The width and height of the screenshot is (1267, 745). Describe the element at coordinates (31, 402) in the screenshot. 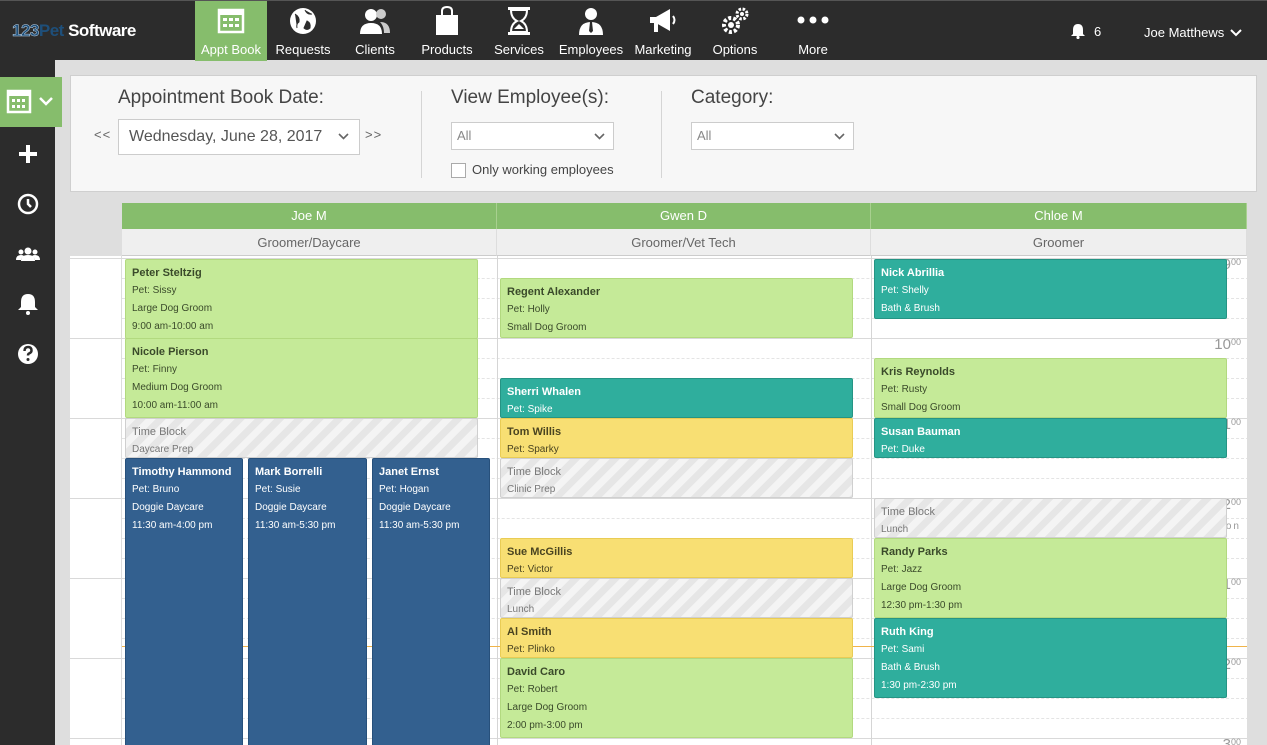

I see `left-sidebar` at that location.